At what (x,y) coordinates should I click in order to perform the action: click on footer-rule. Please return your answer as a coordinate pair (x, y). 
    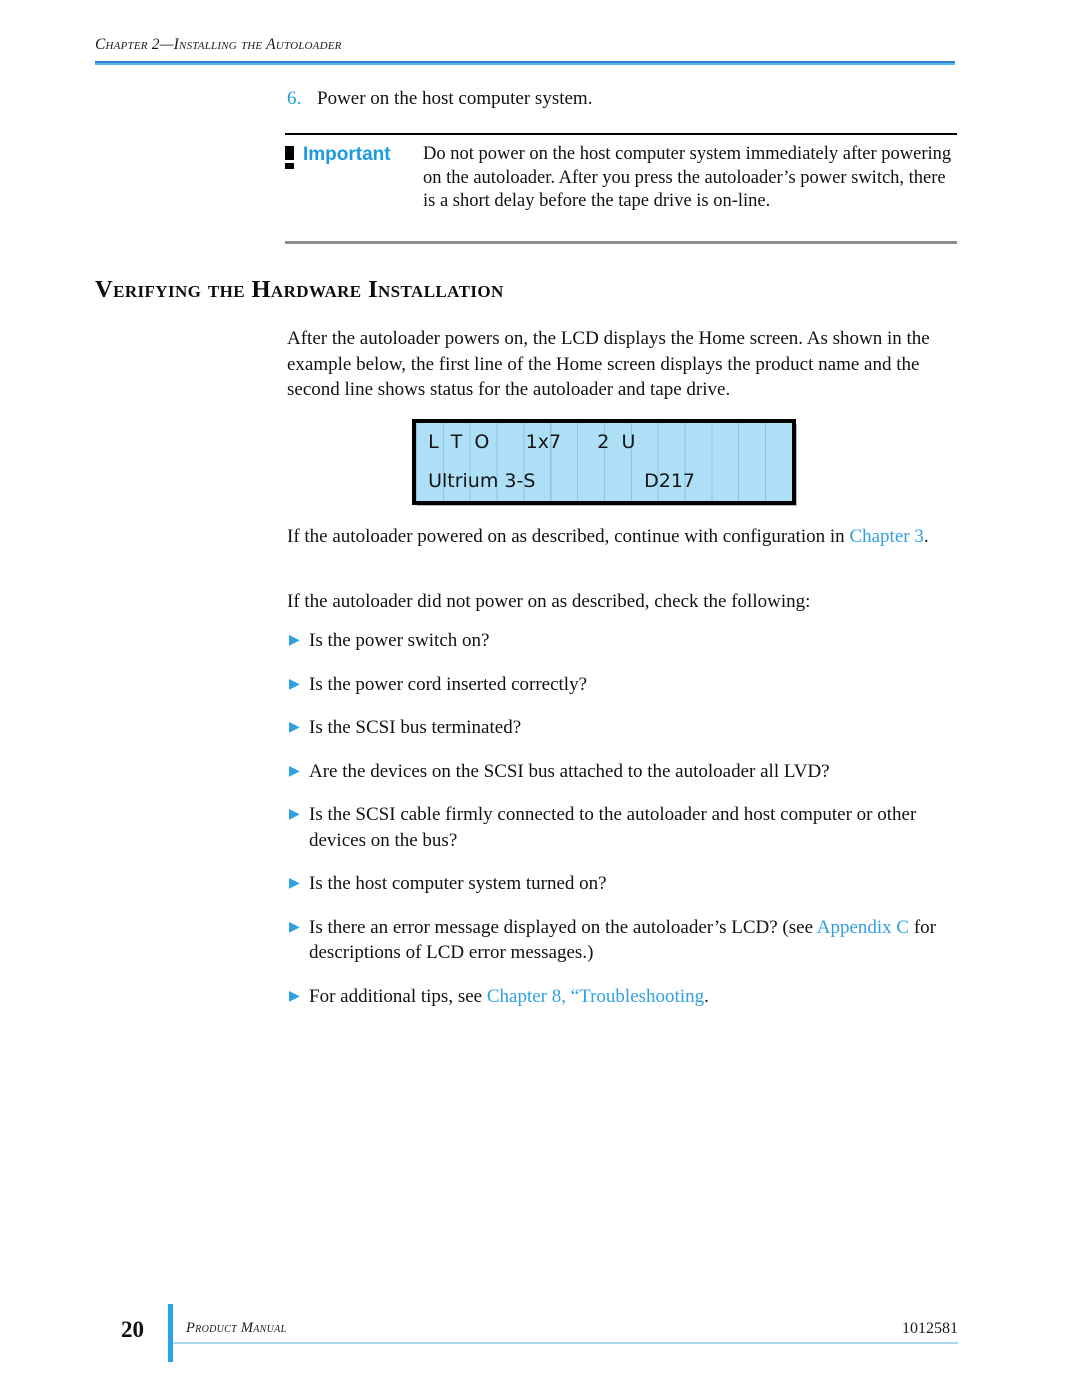
    Looking at the image, I should click on (565, 1343).